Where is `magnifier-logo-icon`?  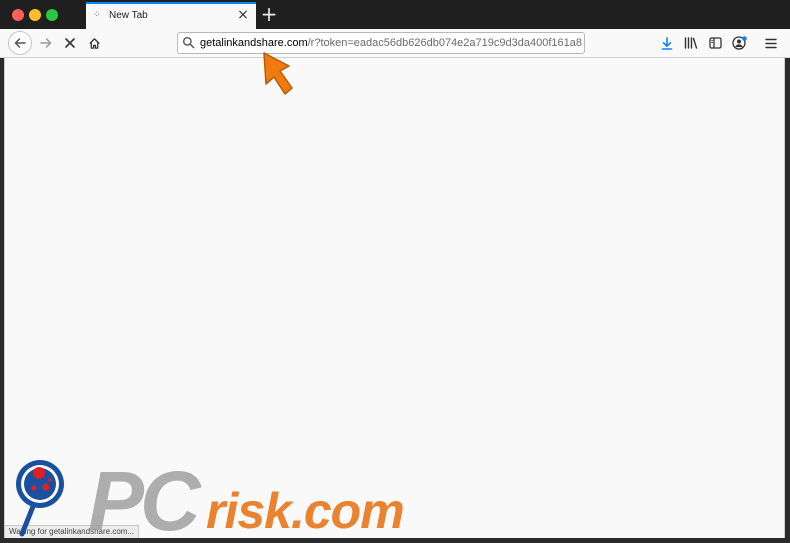 magnifier-logo-icon is located at coordinates (40, 498).